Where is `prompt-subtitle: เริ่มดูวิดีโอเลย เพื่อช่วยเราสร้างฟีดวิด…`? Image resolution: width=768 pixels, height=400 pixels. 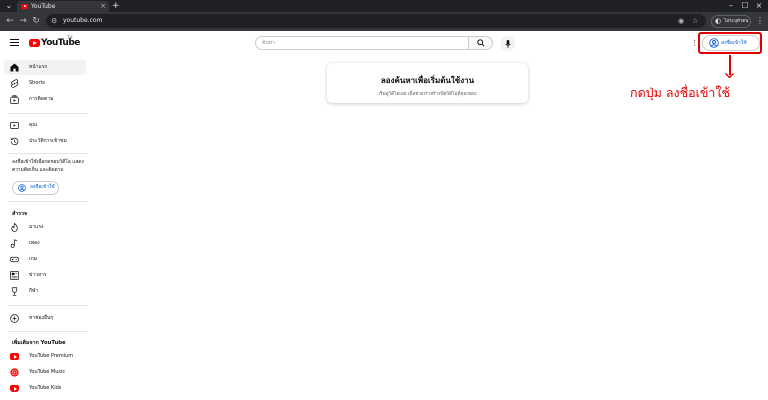 prompt-subtitle: เริ่มดูวิดีโอเลย เพื่อช่วยเราสร้างฟีดวิด… is located at coordinates (427, 94).